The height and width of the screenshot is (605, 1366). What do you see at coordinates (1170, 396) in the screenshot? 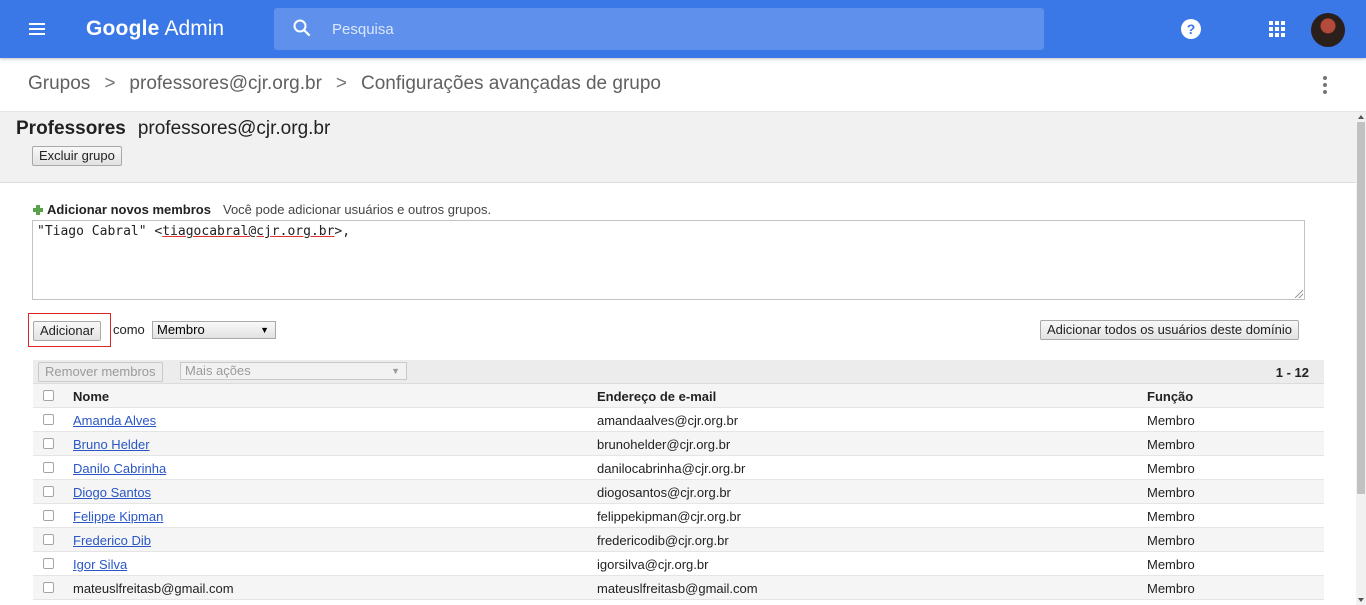
I see `column-header-role: Função` at bounding box center [1170, 396].